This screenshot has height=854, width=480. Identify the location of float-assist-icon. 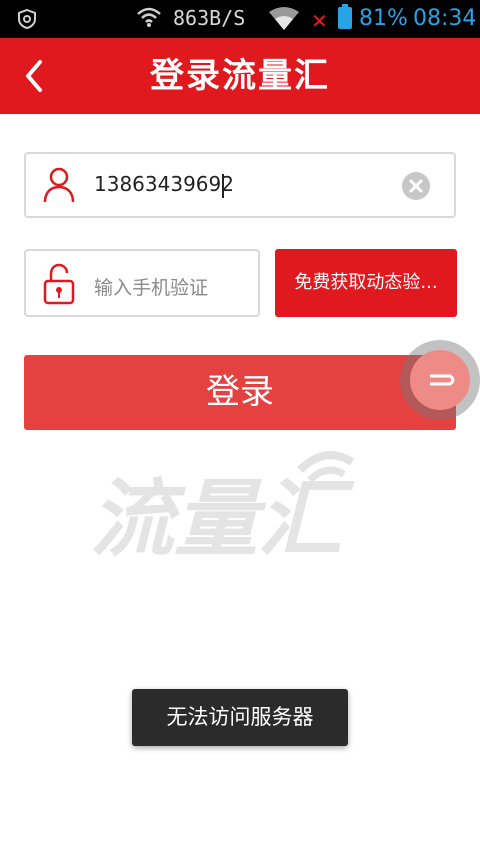
(440, 380).